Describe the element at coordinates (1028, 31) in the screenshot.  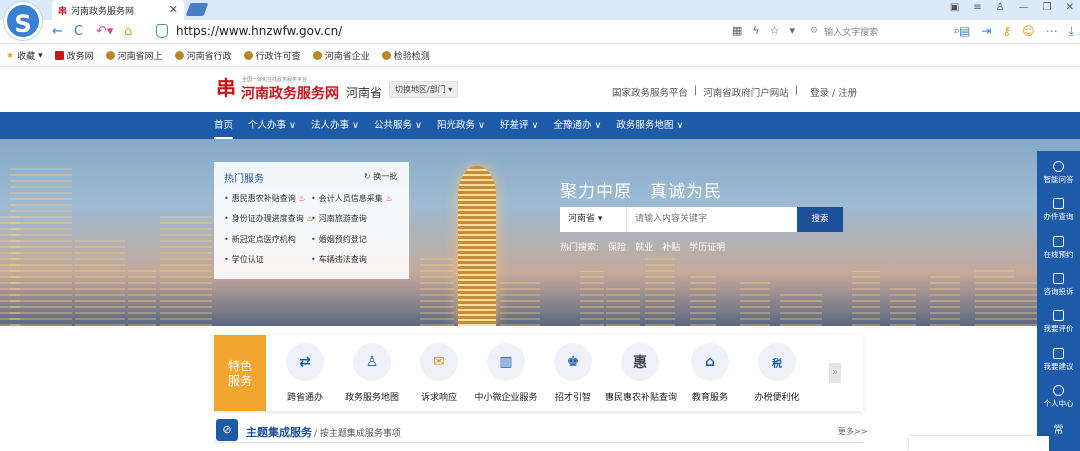
I see `emoji-icon: ☺` at that location.